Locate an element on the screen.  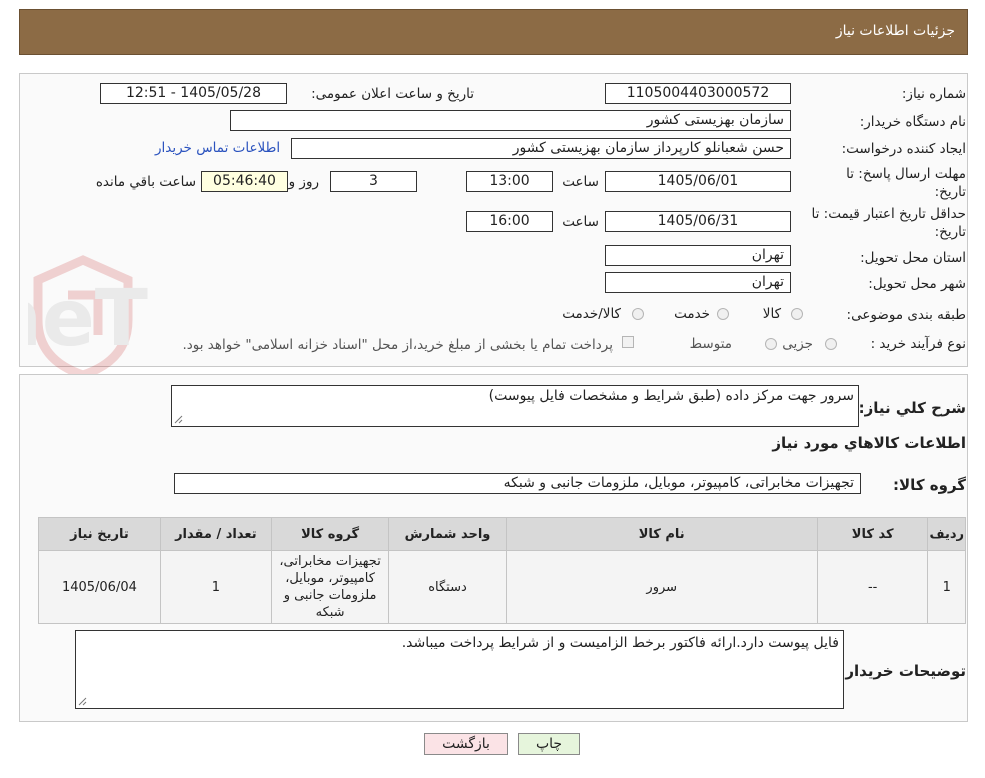
col-quantity: تعداد / مقدار is located at coordinates (215, 534).